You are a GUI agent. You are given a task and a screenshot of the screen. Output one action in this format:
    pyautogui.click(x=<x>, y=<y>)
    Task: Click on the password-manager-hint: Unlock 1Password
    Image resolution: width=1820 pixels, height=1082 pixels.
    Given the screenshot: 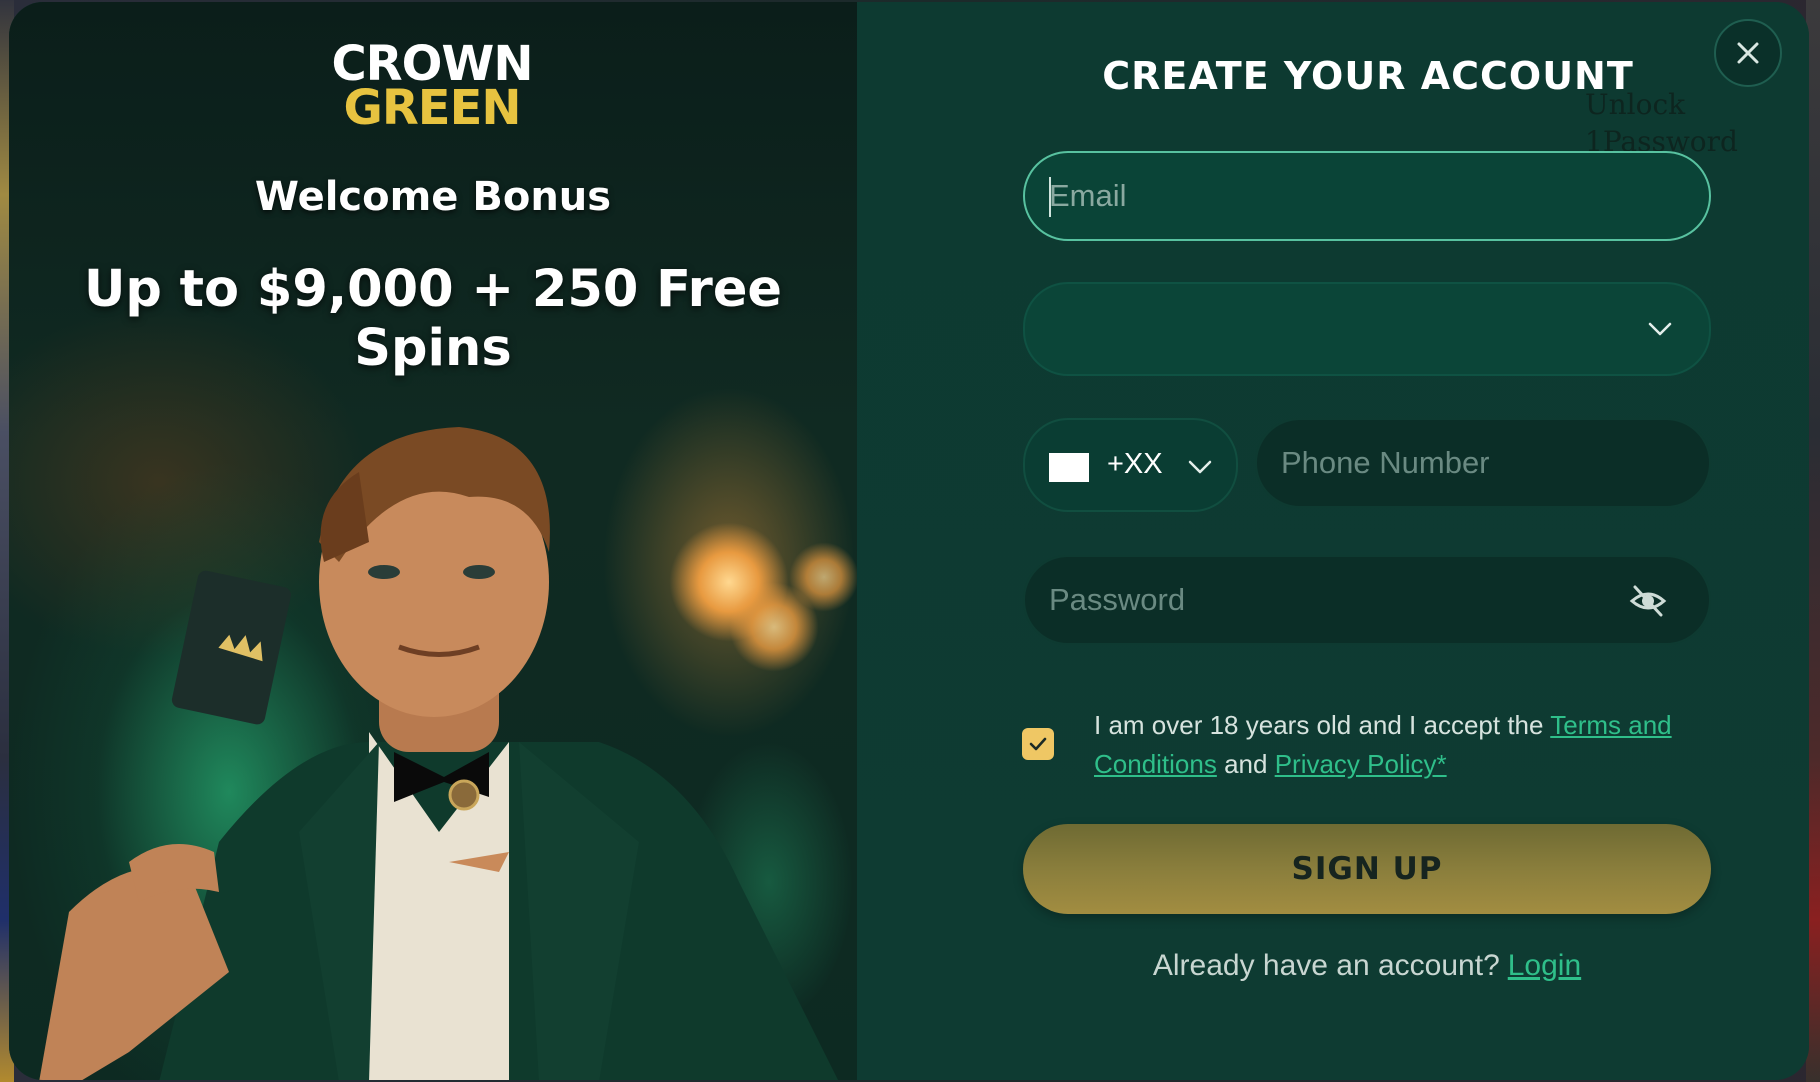 What is the action you would take?
    pyautogui.click(x=1661, y=123)
    